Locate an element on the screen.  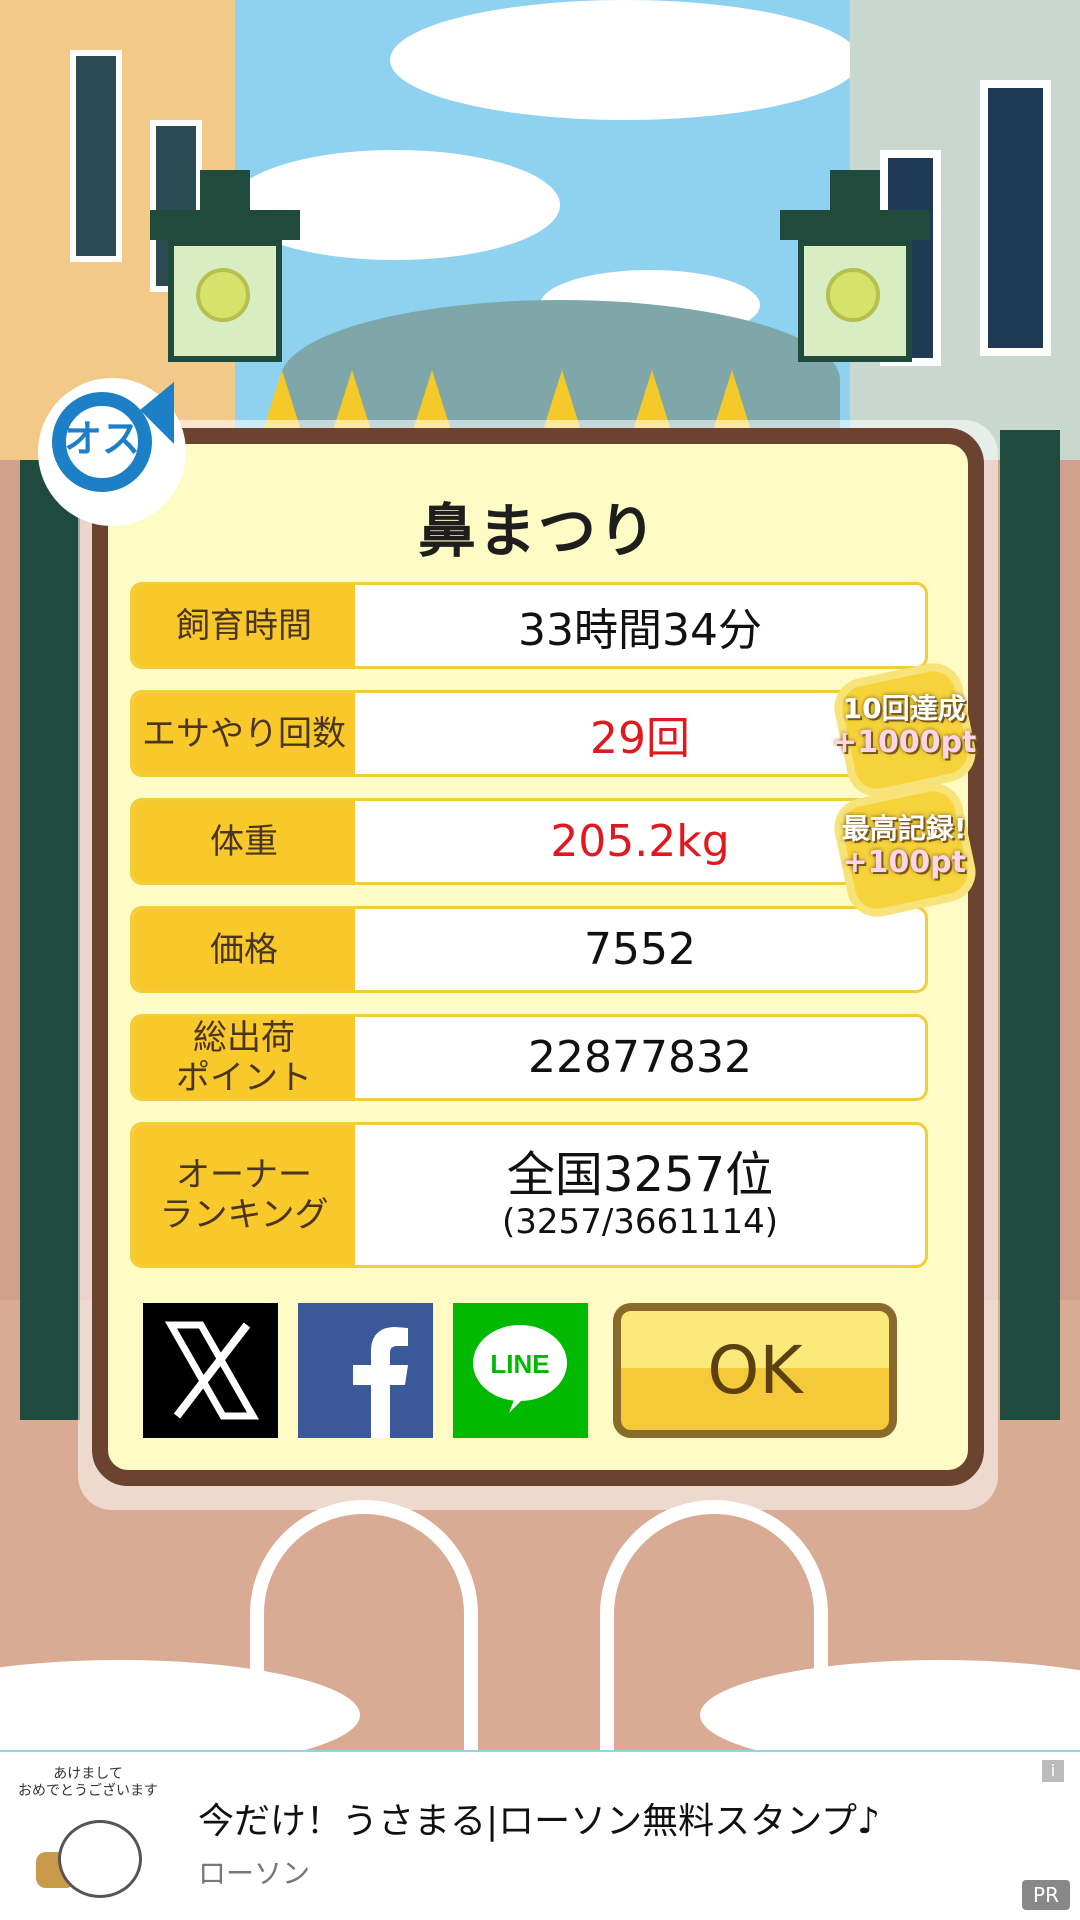
ad-image-caption: あけまして おめでとうございます is located at coordinates (88, 1782).